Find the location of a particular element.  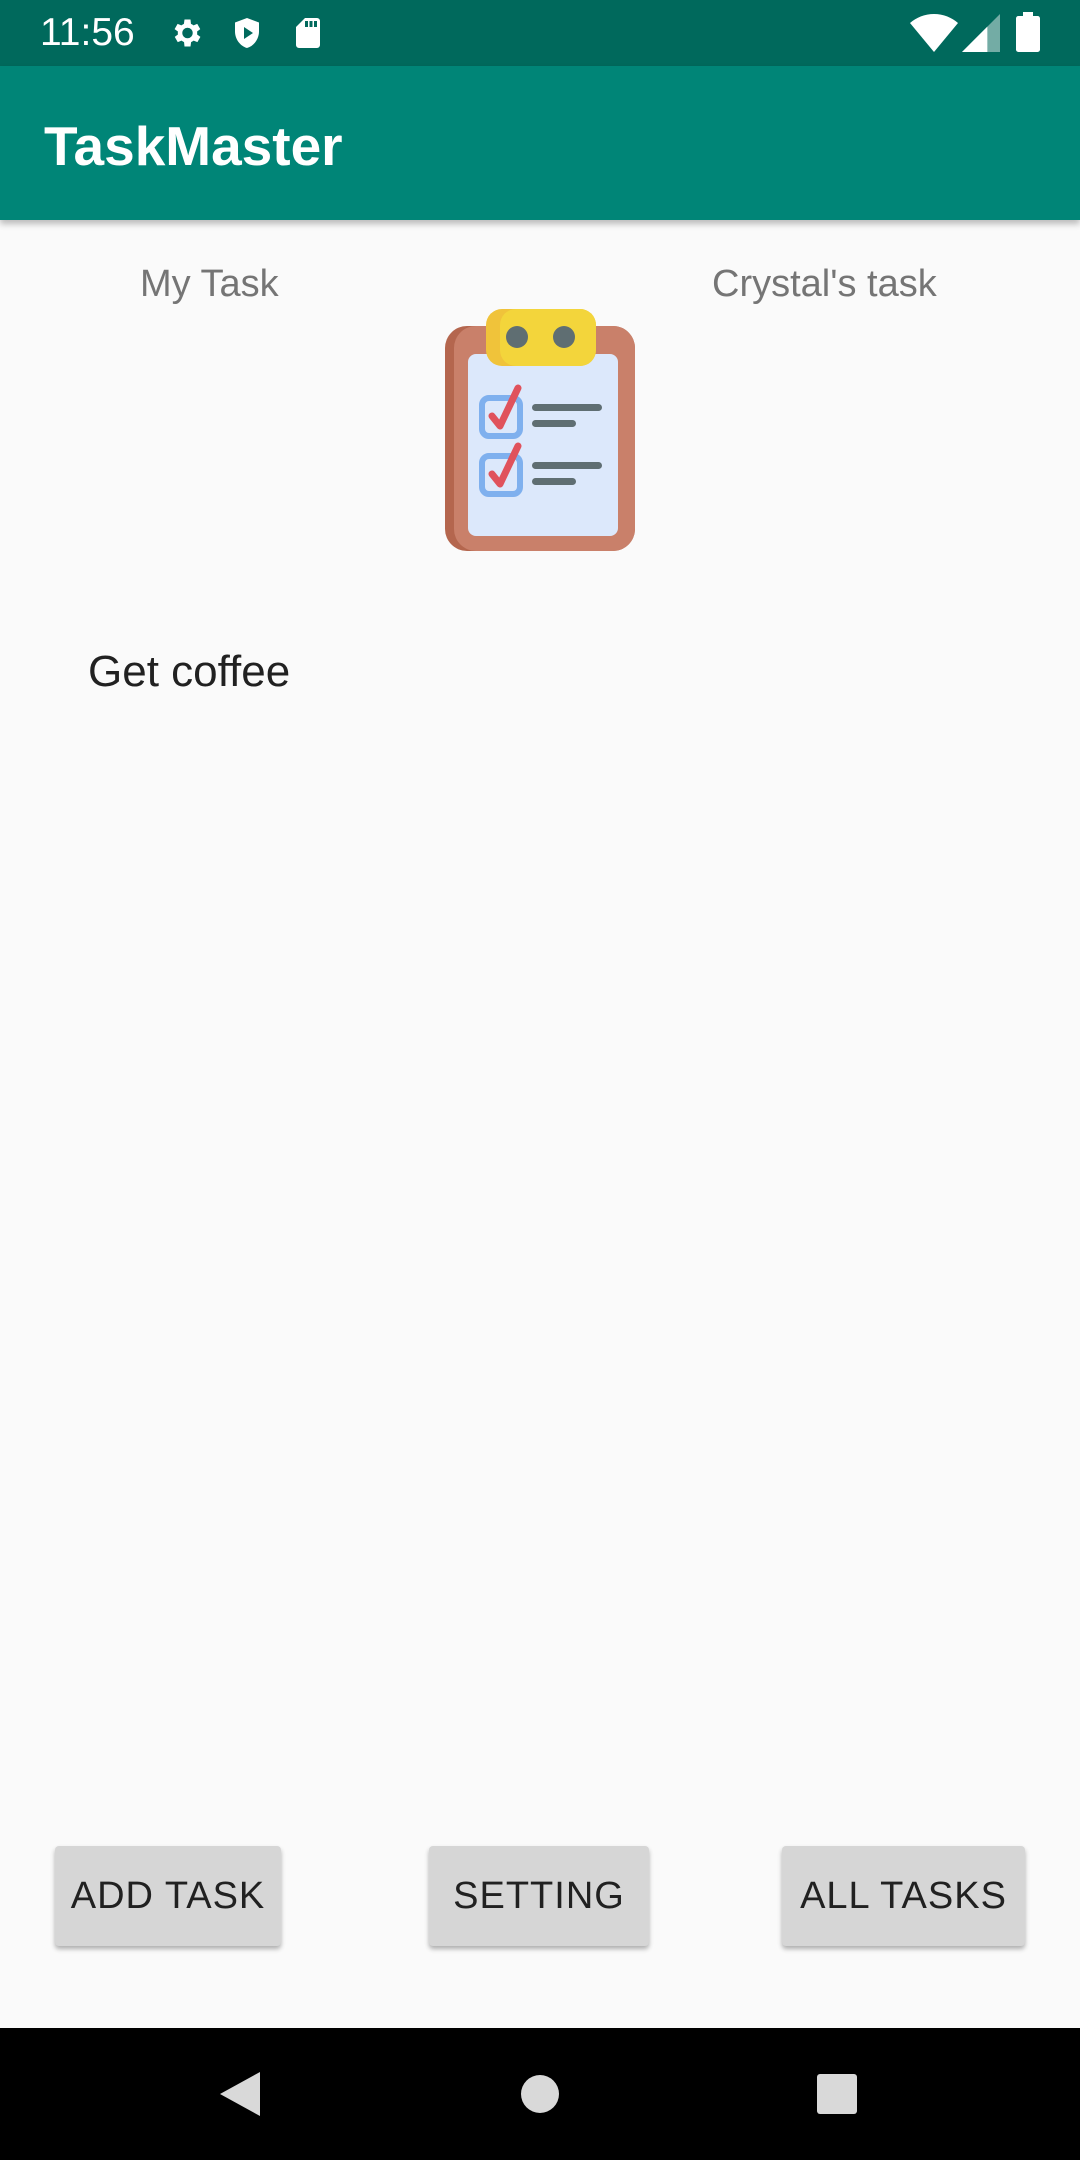

home-icon is located at coordinates (540, 2094).